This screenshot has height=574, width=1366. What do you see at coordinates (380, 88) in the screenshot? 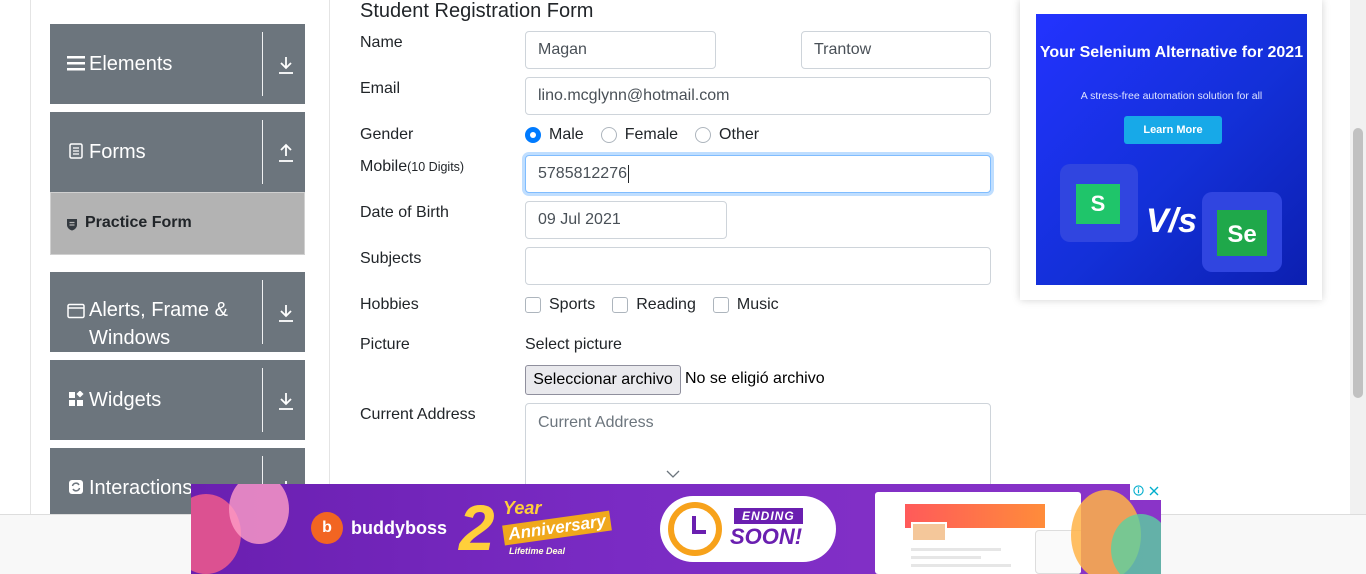
I see `email-label: Email` at bounding box center [380, 88].